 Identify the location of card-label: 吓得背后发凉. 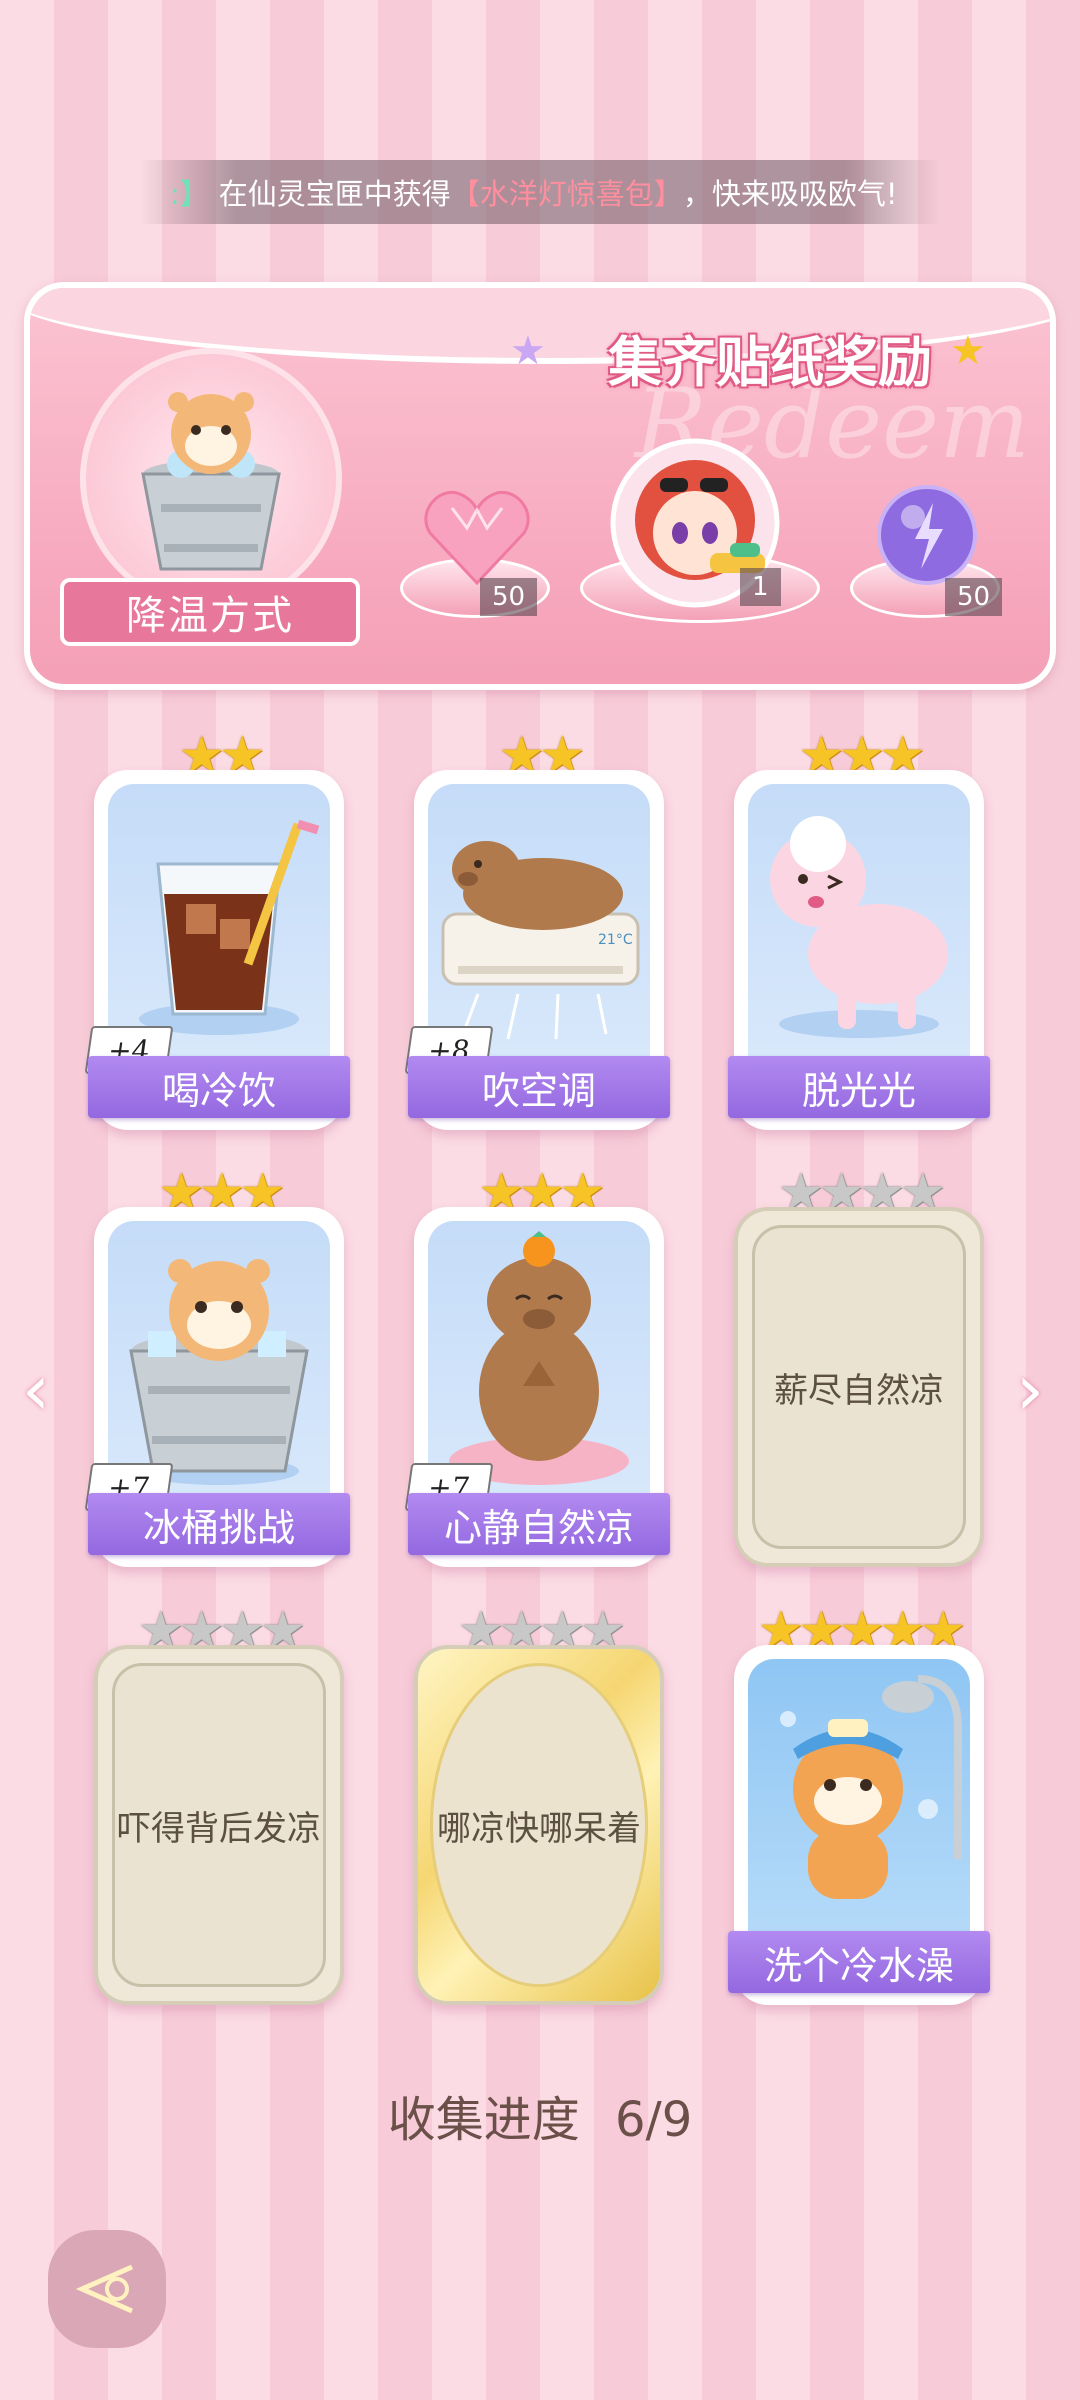
(219, 1828).